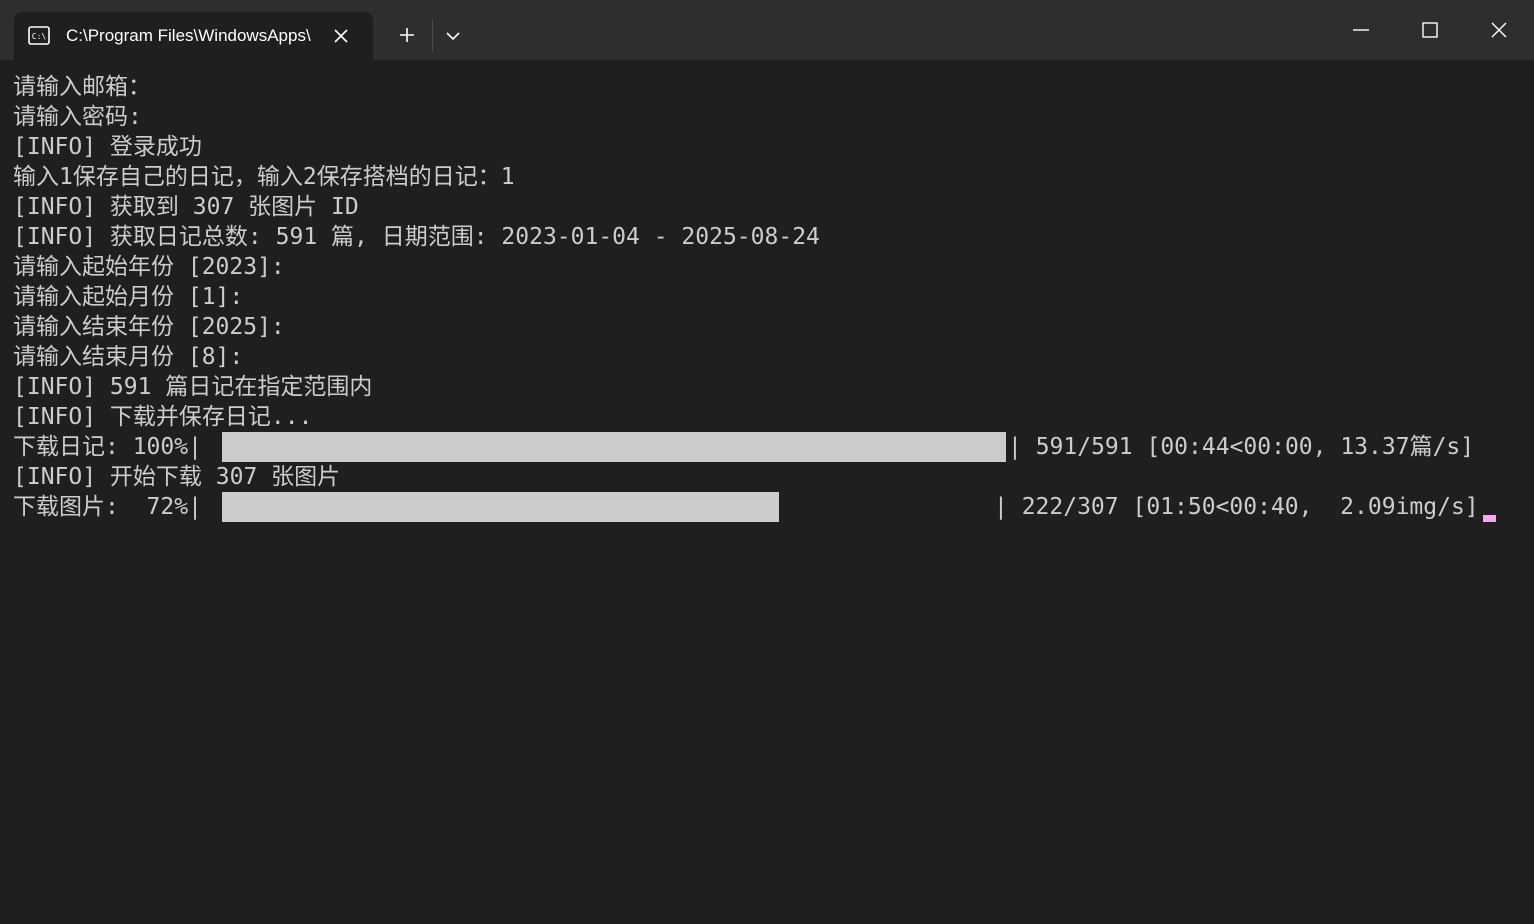 The width and height of the screenshot is (1534, 924). I want to click on title-bar: C:\ C:\Program Files\WindowsApps\, so click(767, 30).